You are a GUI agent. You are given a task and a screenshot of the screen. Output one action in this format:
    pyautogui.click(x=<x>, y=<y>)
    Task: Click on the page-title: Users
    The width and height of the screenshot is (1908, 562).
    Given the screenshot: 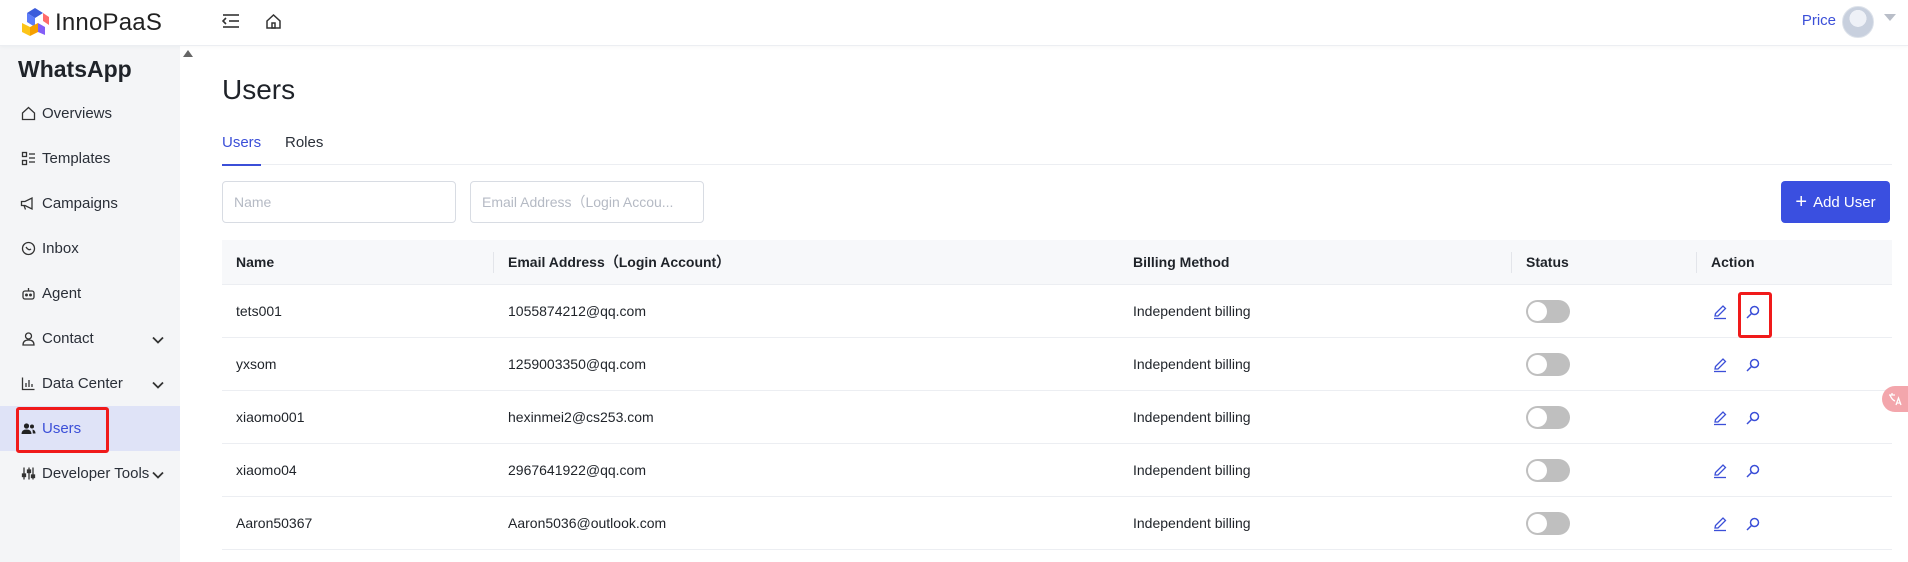 What is the action you would take?
    pyautogui.click(x=259, y=89)
    